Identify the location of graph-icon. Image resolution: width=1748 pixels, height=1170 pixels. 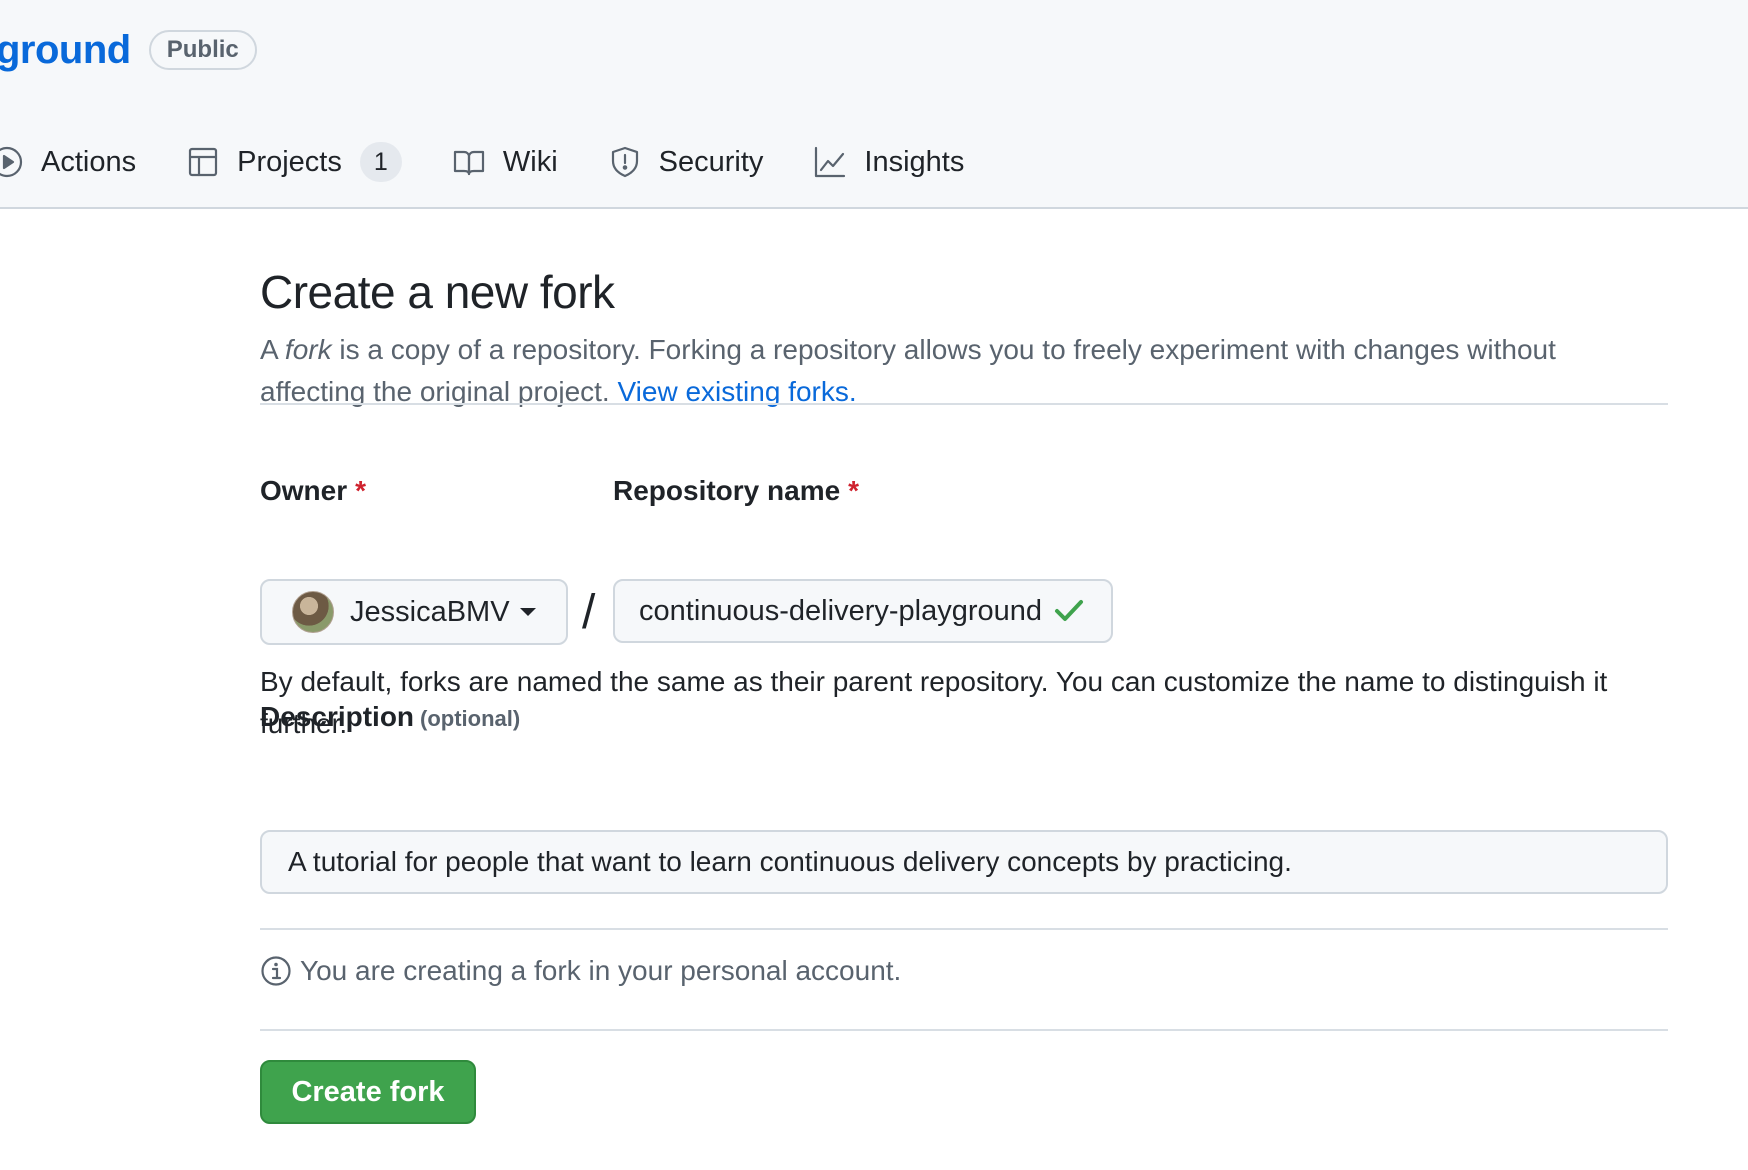
(830, 162).